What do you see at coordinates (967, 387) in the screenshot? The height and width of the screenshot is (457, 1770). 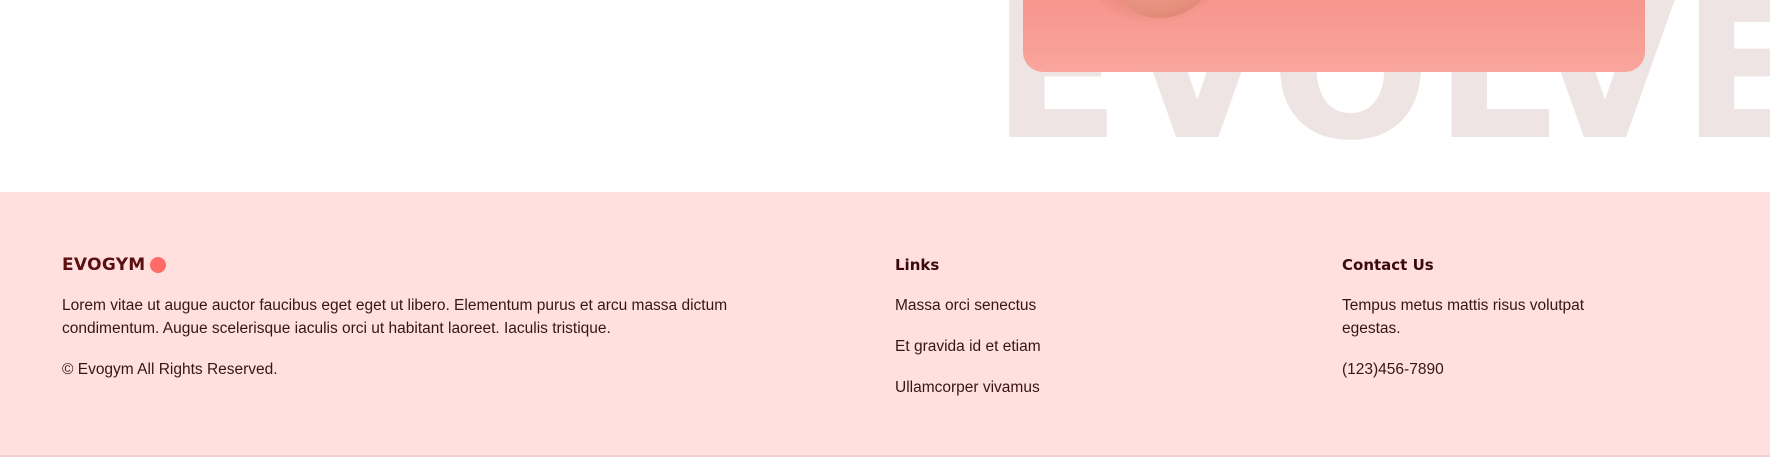 I see `footer-link-ullamcorper: Ullamcorper vivamus` at bounding box center [967, 387].